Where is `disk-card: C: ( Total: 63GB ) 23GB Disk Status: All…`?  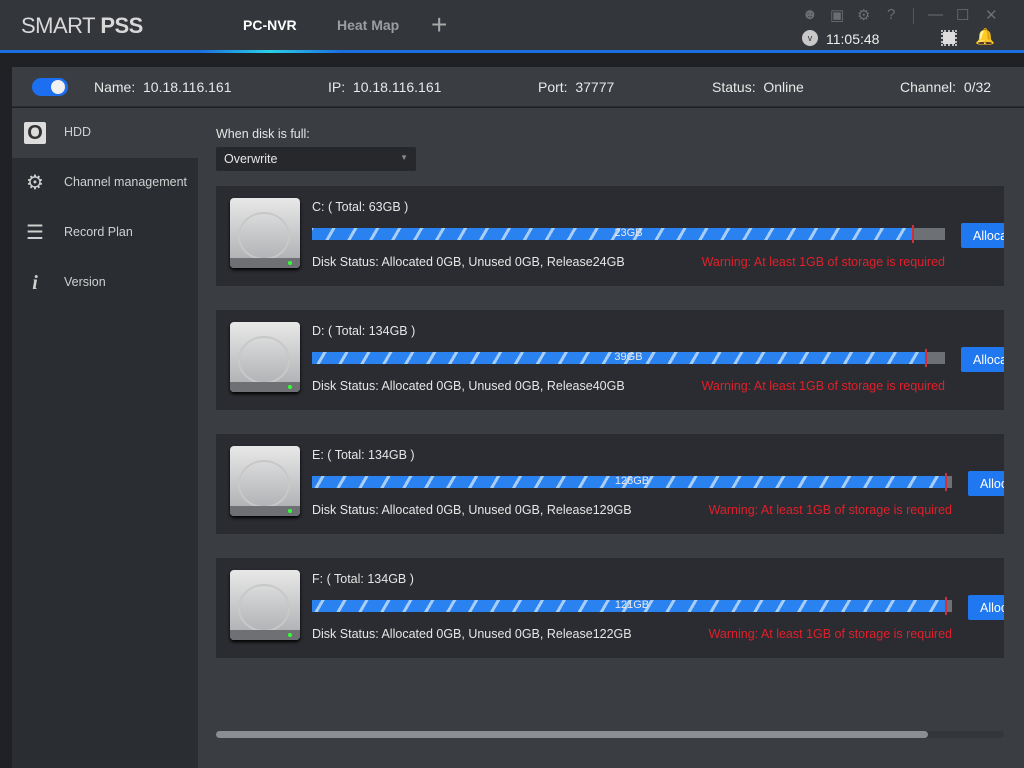
disk-card: C: ( Total: 63GB ) 23GB Disk Status: All… is located at coordinates (618, 236).